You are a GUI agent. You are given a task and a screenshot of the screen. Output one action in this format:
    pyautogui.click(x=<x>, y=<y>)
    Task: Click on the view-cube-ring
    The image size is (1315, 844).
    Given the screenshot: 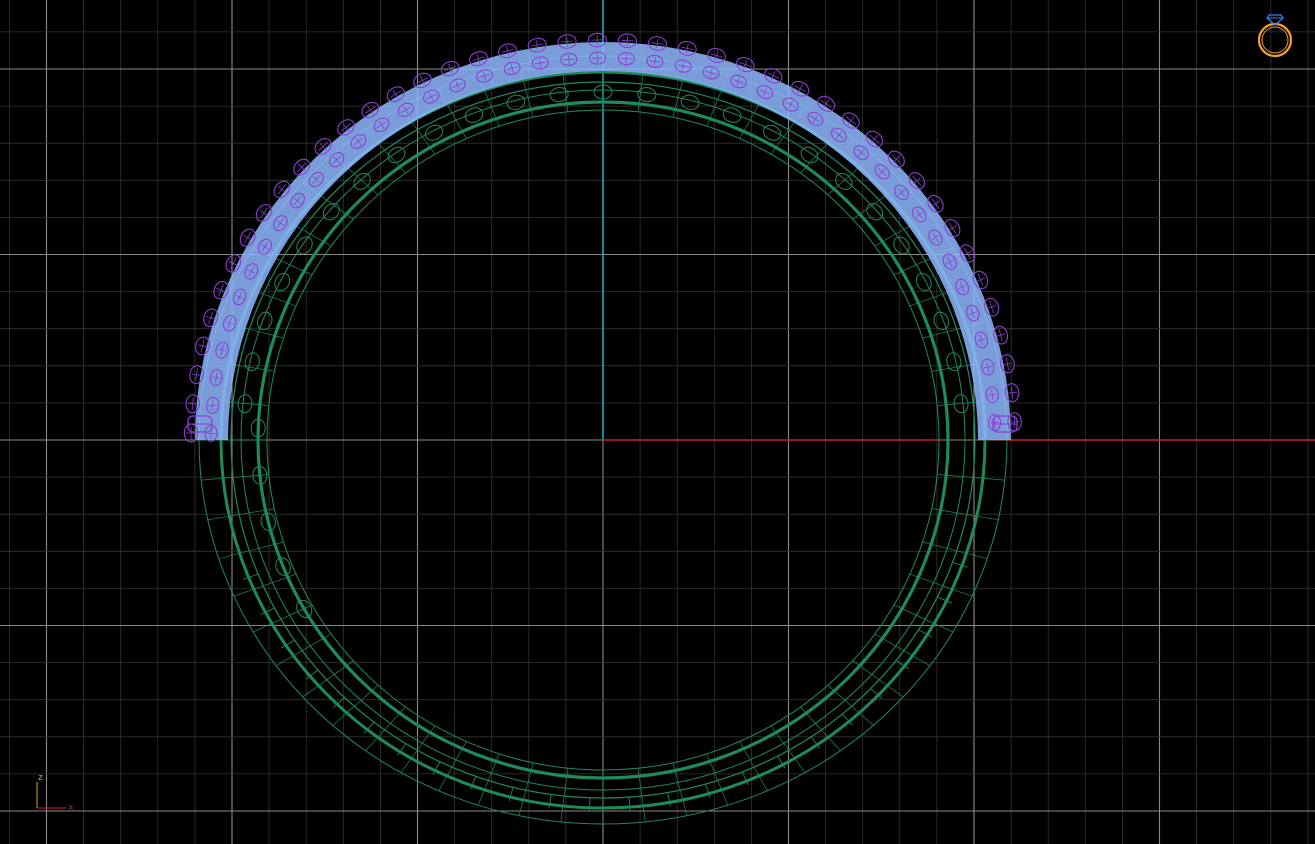 What is the action you would take?
    pyautogui.click(x=1275, y=40)
    